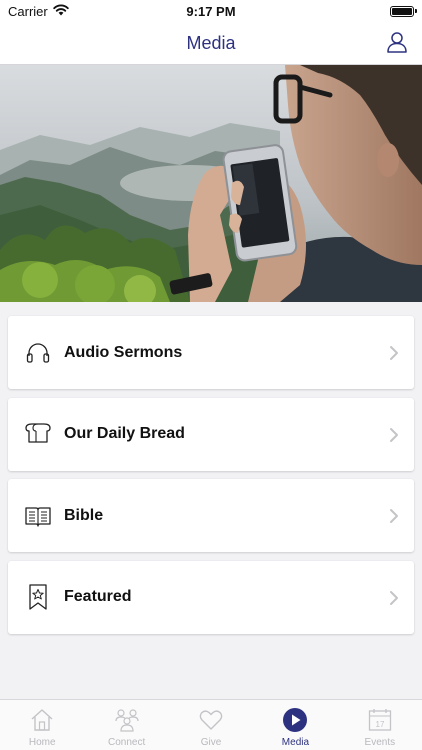 The image size is (422, 750). What do you see at coordinates (211, 352) in the screenshot?
I see `menu-item-audio-sermons: Audio Sermons` at bounding box center [211, 352].